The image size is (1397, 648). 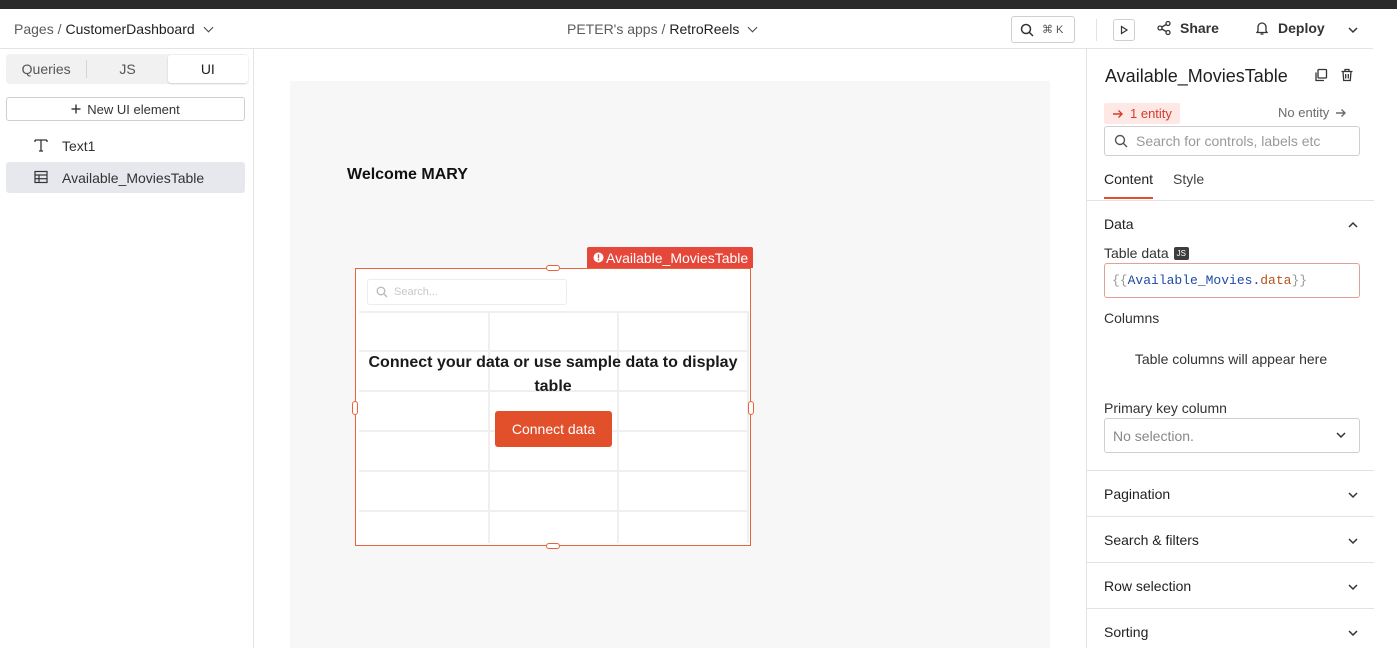 What do you see at coordinates (1385, 348) in the screenshot?
I see `background-window-edge` at bounding box center [1385, 348].